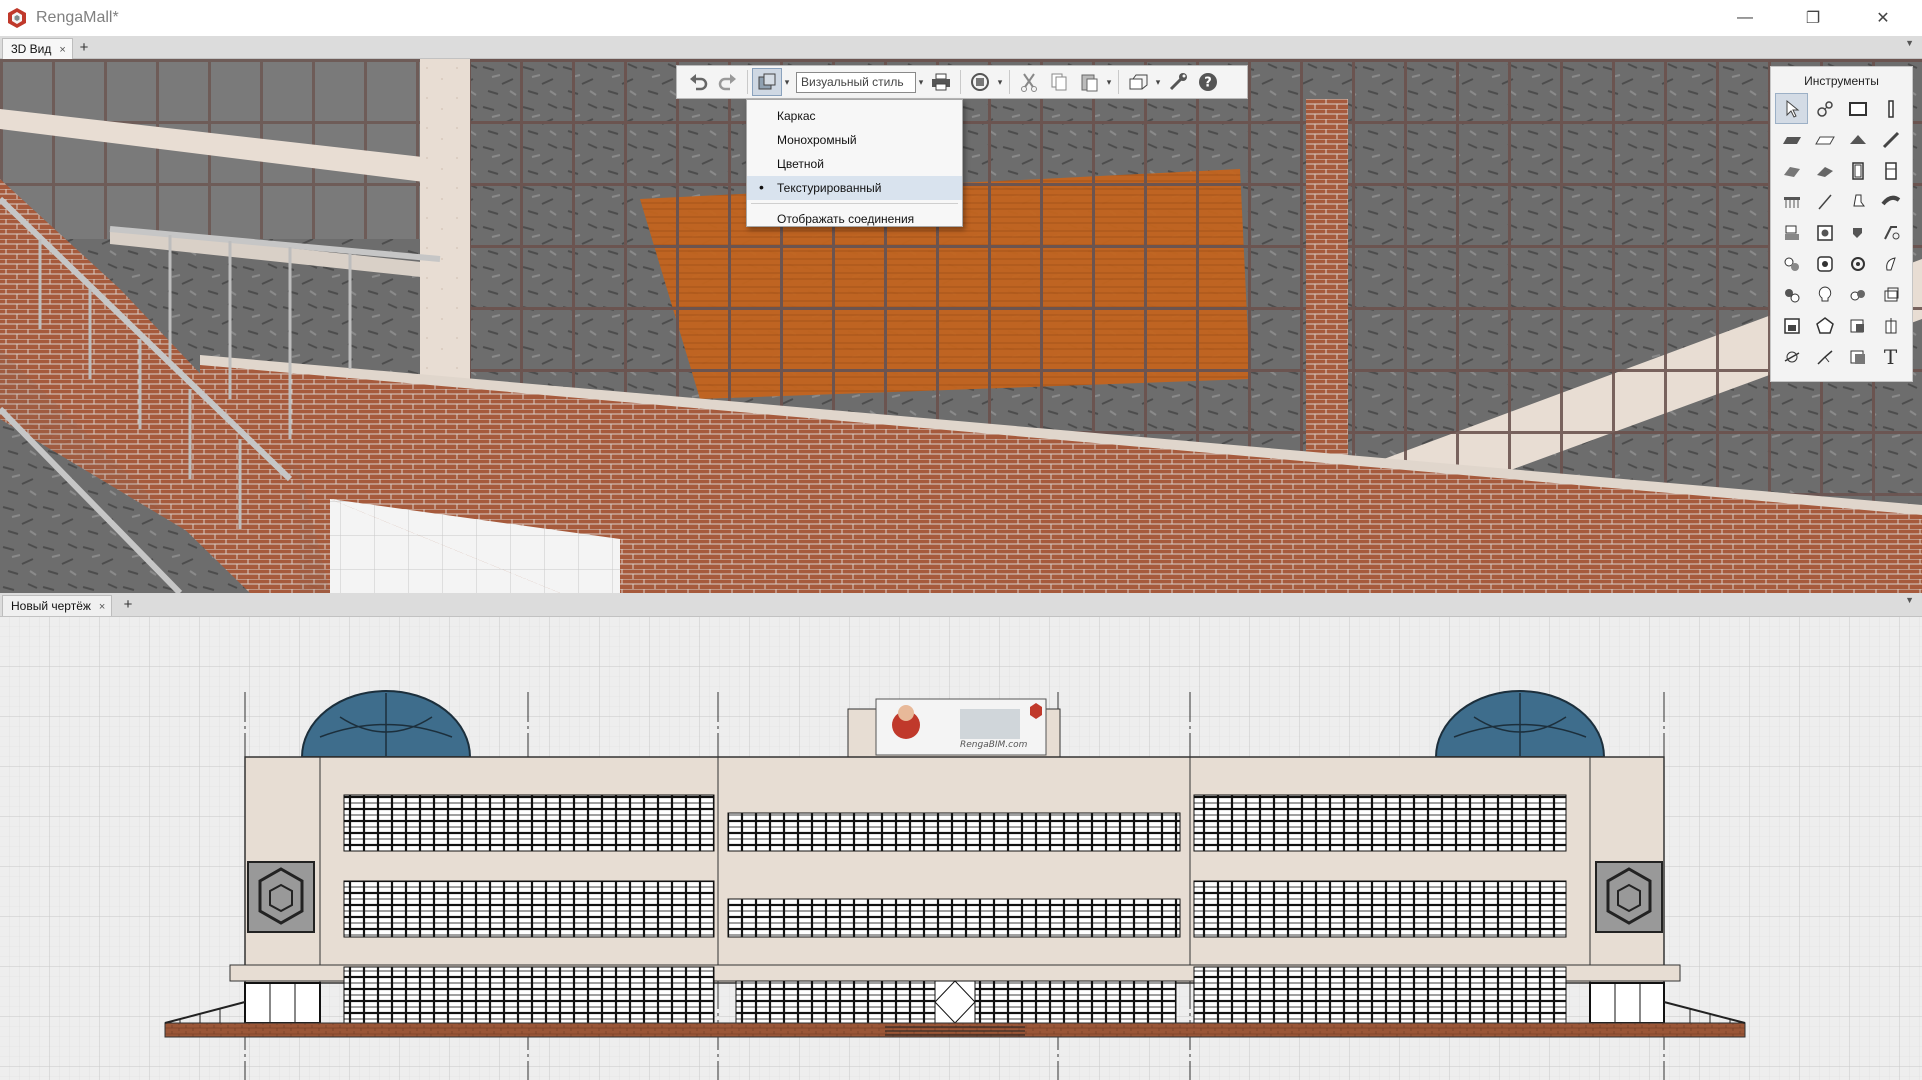 Image resolution: width=1922 pixels, height=1080 pixels. I want to click on restore-icon: ❐, so click(1813, 18).